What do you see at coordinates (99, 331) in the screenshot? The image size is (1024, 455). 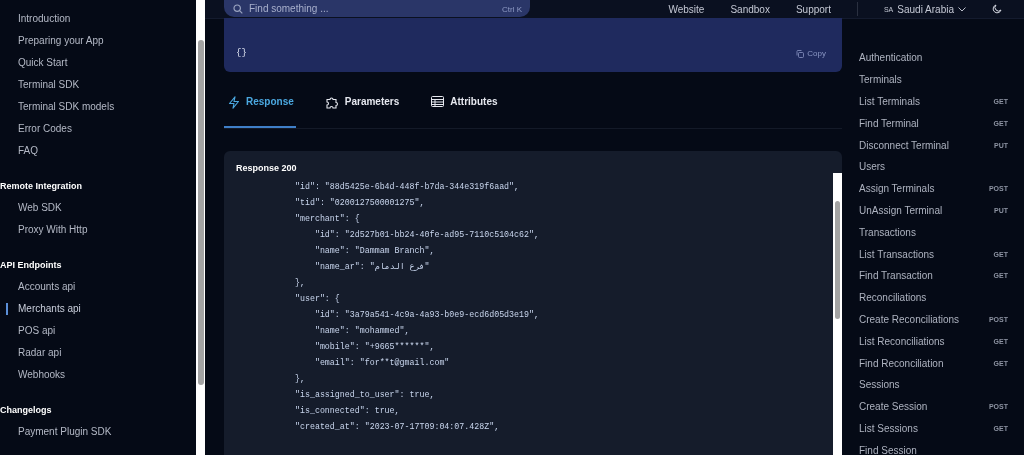 I see `nav-link: POS api` at bounding box center [99, 331].